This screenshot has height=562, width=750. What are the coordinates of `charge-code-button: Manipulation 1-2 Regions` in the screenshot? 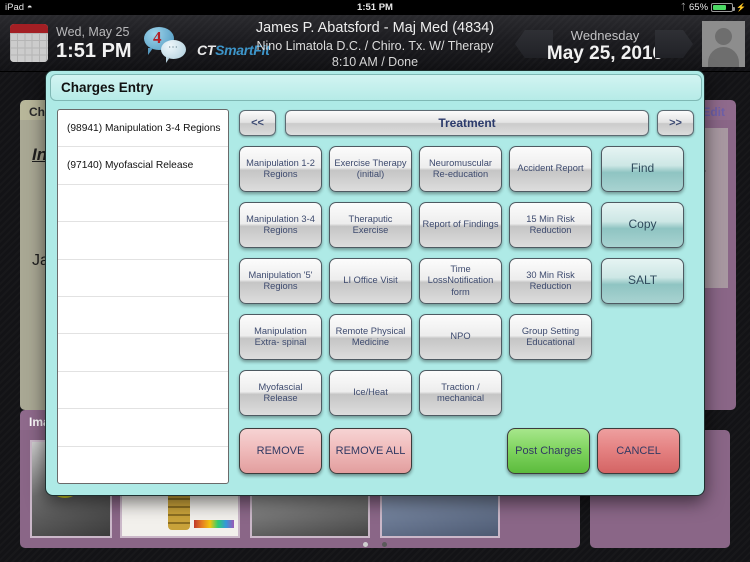 It's located at (280, 169).